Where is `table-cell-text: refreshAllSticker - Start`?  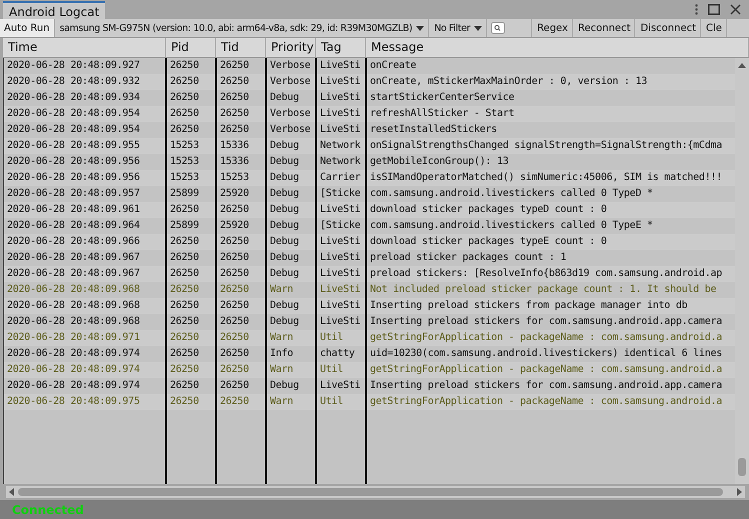
table-cell-text: refreshAllSticker - Start is located at coordinates (442, 114).